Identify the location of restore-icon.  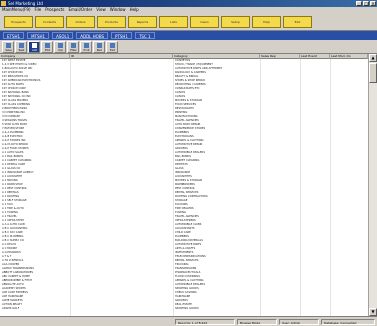
(21, 45).